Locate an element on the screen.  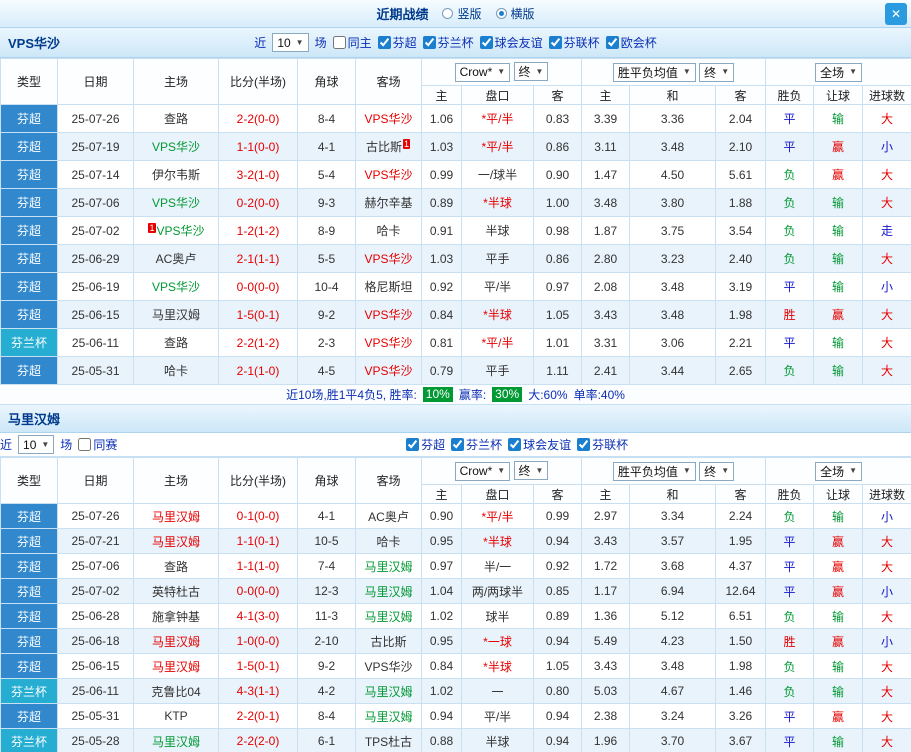
sub-handicap: 盘口 is located at coordinates (497, 95).